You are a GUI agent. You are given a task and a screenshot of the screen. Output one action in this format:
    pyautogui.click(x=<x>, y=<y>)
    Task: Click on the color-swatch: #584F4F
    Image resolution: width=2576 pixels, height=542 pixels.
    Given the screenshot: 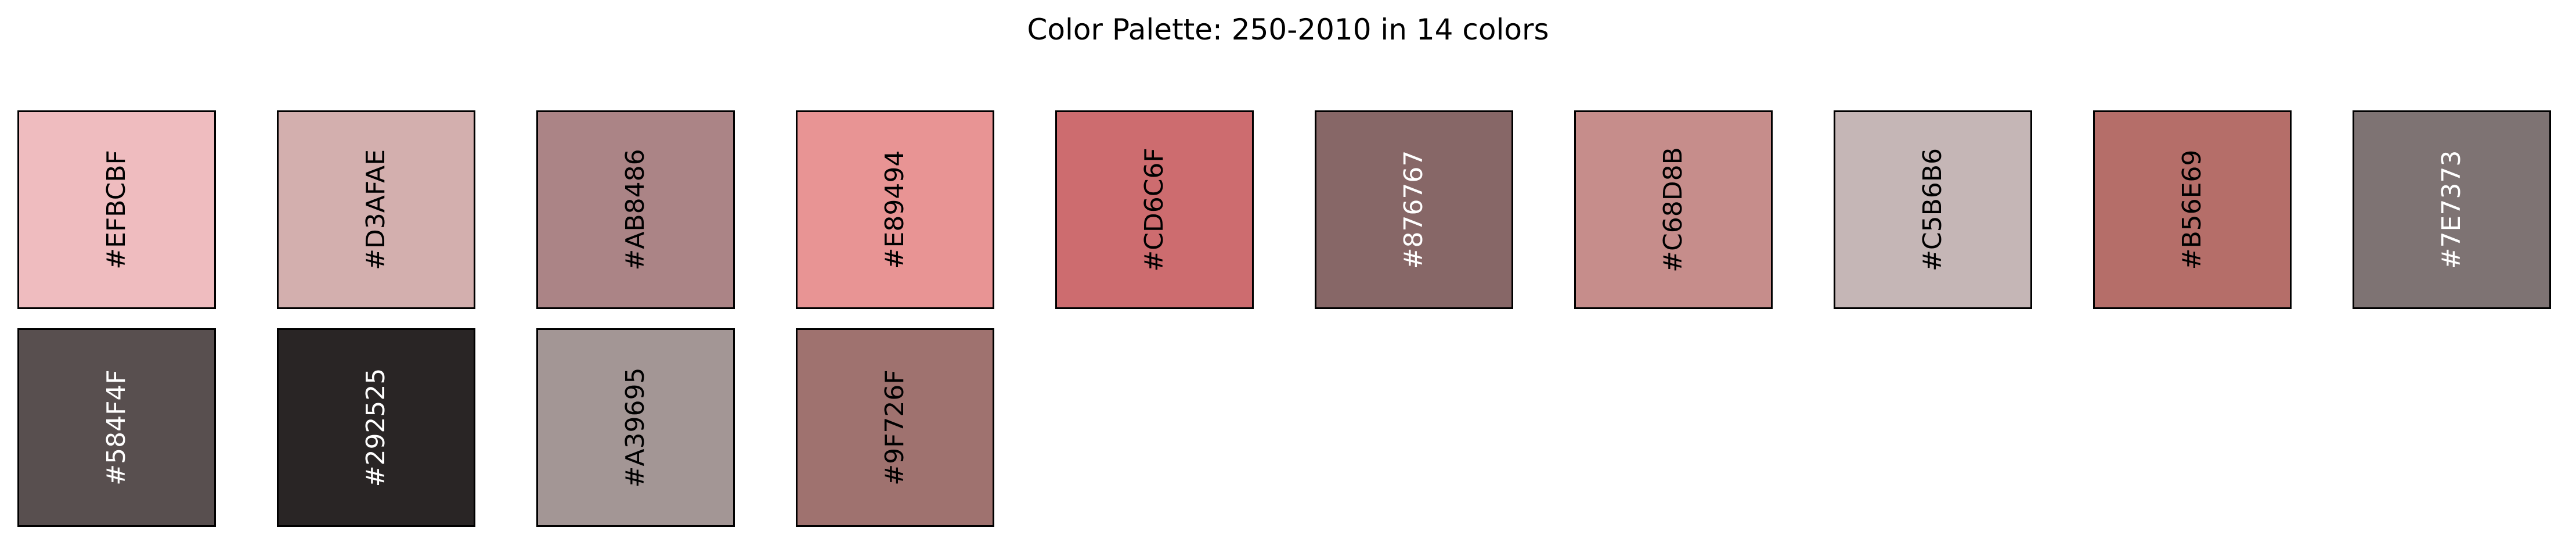 What is the action you would take?
    pyautogui.click(x=117, y=428)
    